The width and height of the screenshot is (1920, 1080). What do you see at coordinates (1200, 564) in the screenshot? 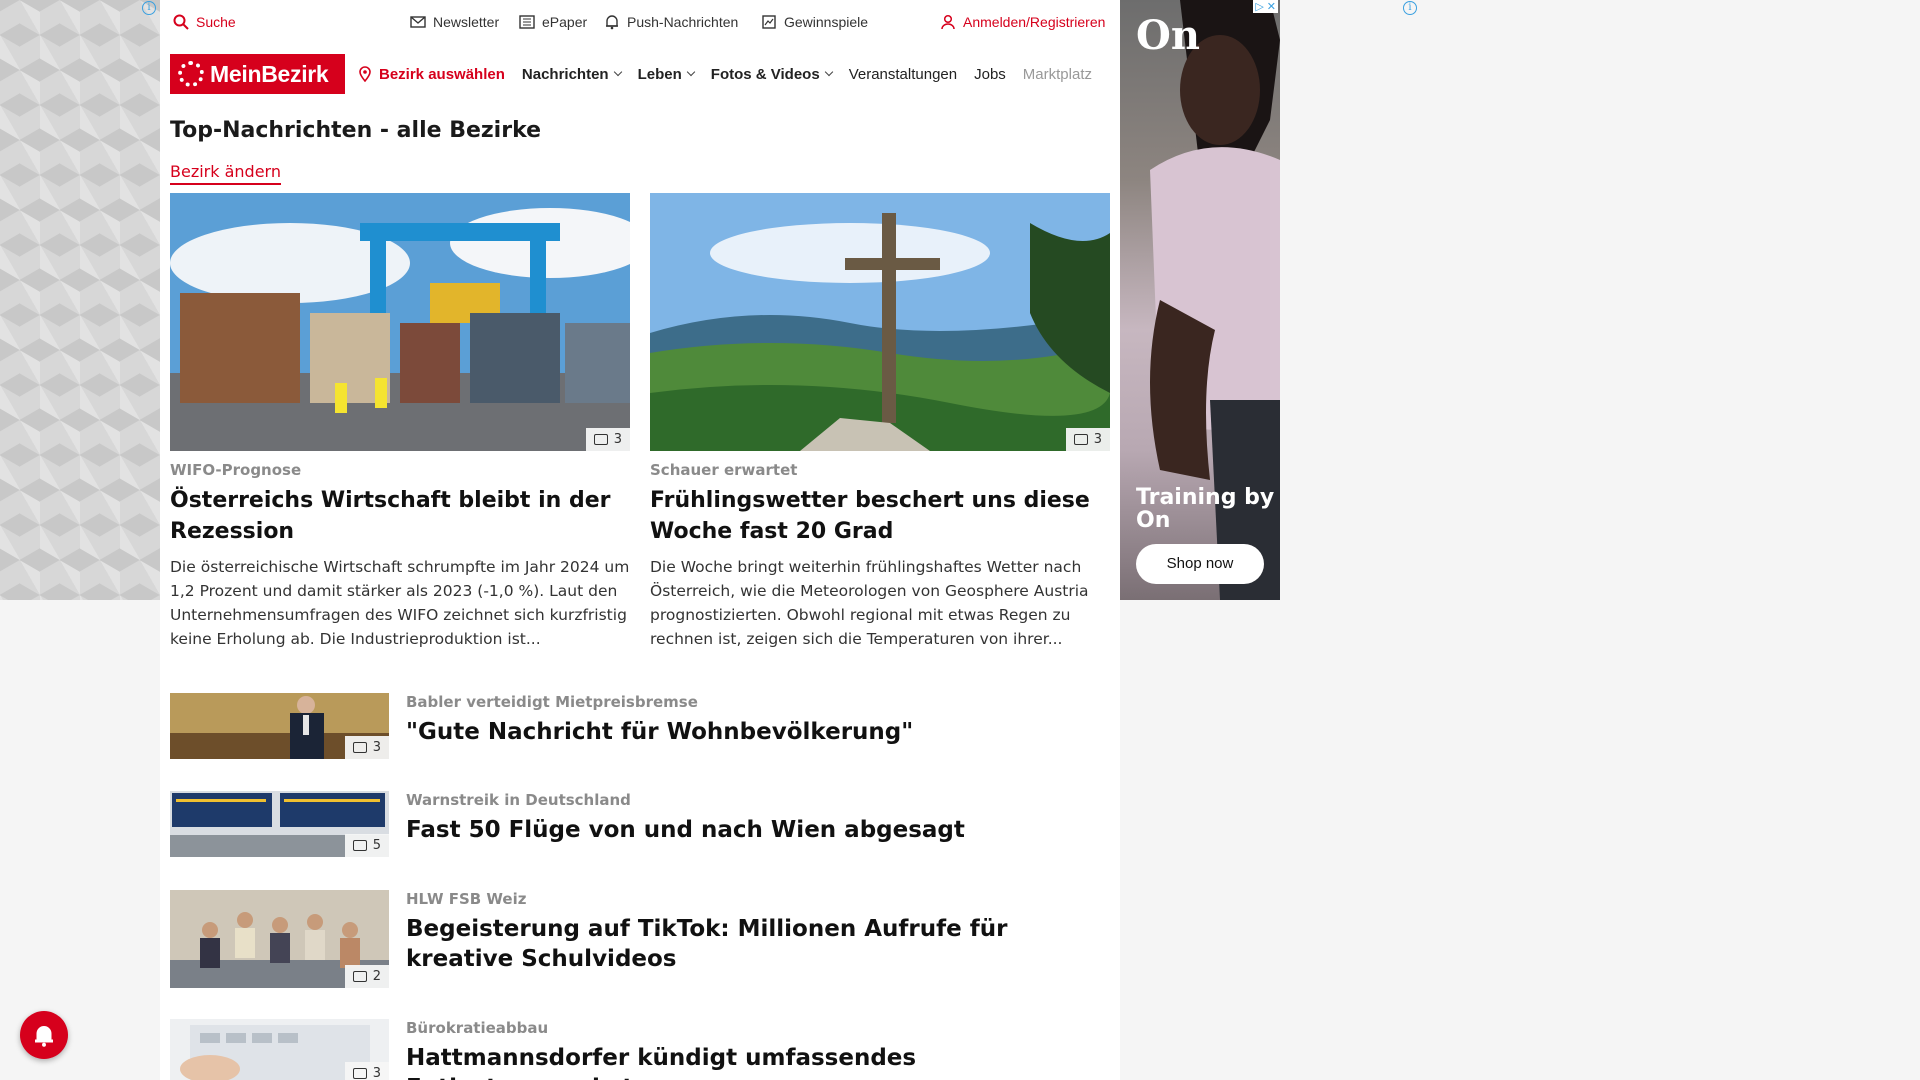
I see `shop-now-button: Shop now` at bounding box center [1200, 564].